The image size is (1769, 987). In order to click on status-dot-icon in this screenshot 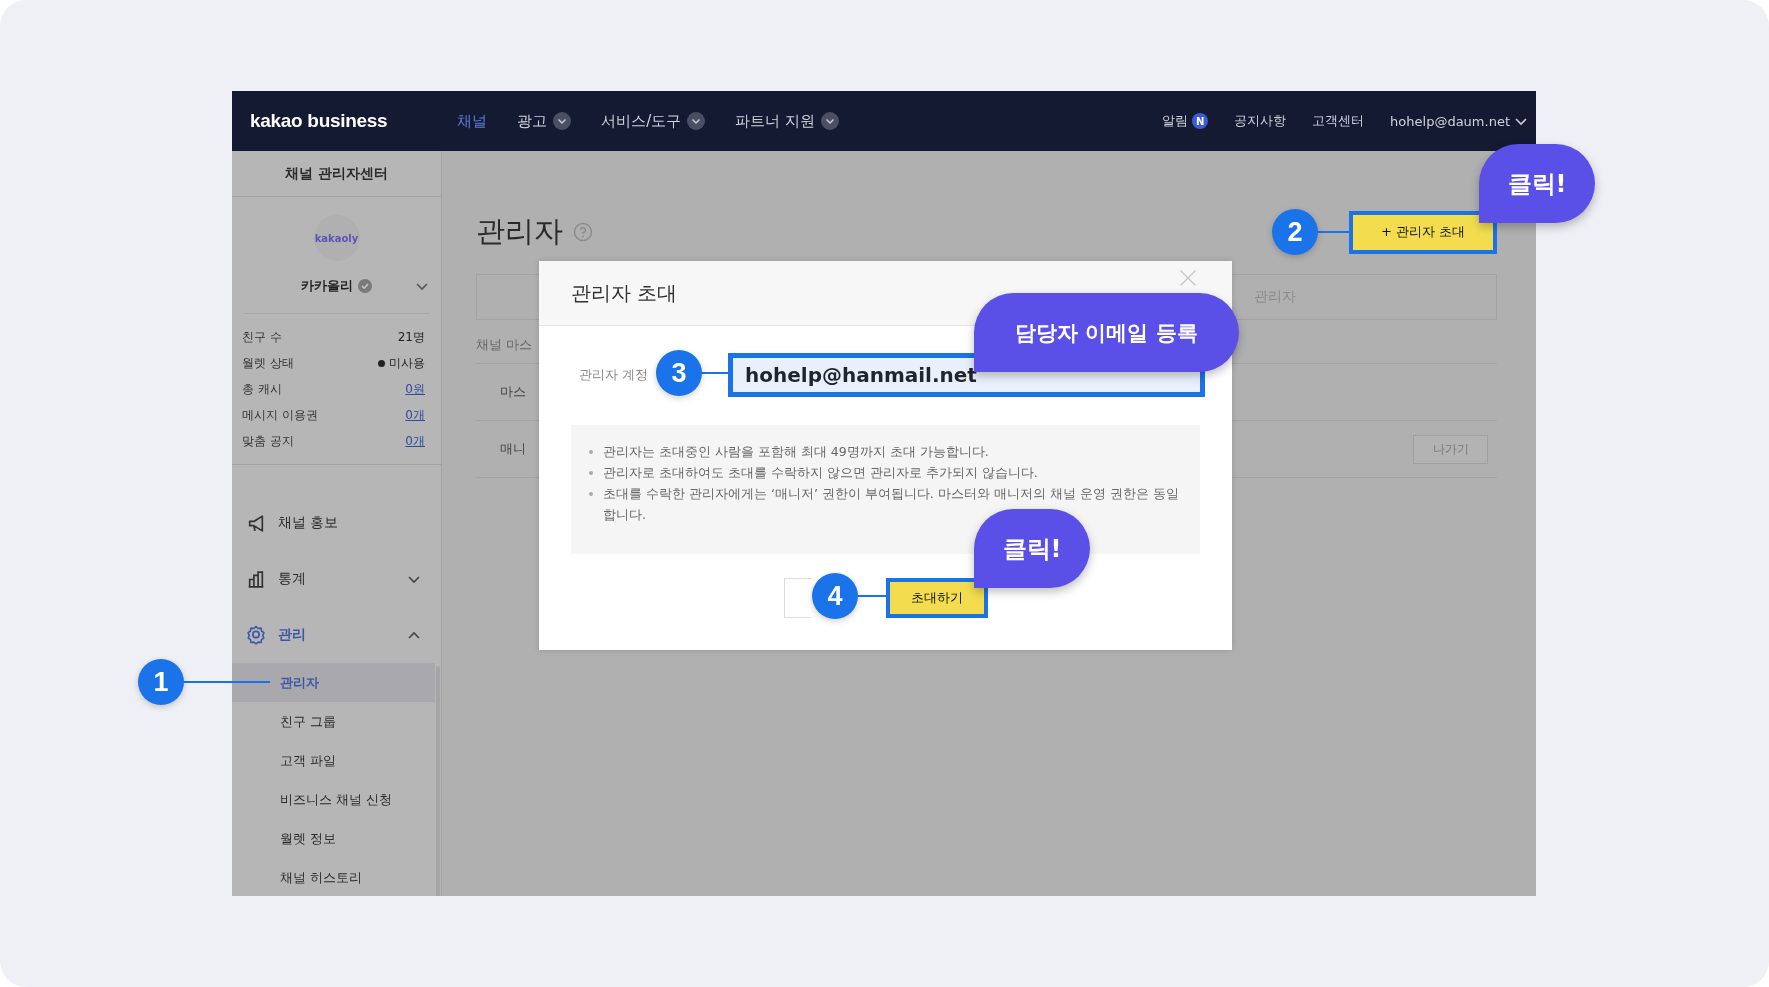, I will do `click(381, 363)`.